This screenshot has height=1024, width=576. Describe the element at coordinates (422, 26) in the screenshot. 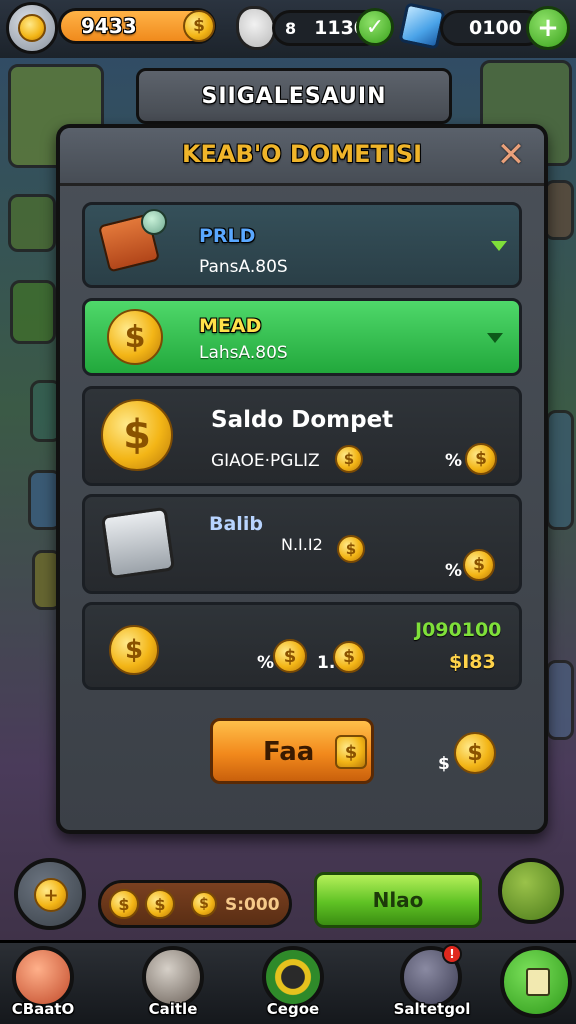

I see `crystal-cube-icon` at that location.